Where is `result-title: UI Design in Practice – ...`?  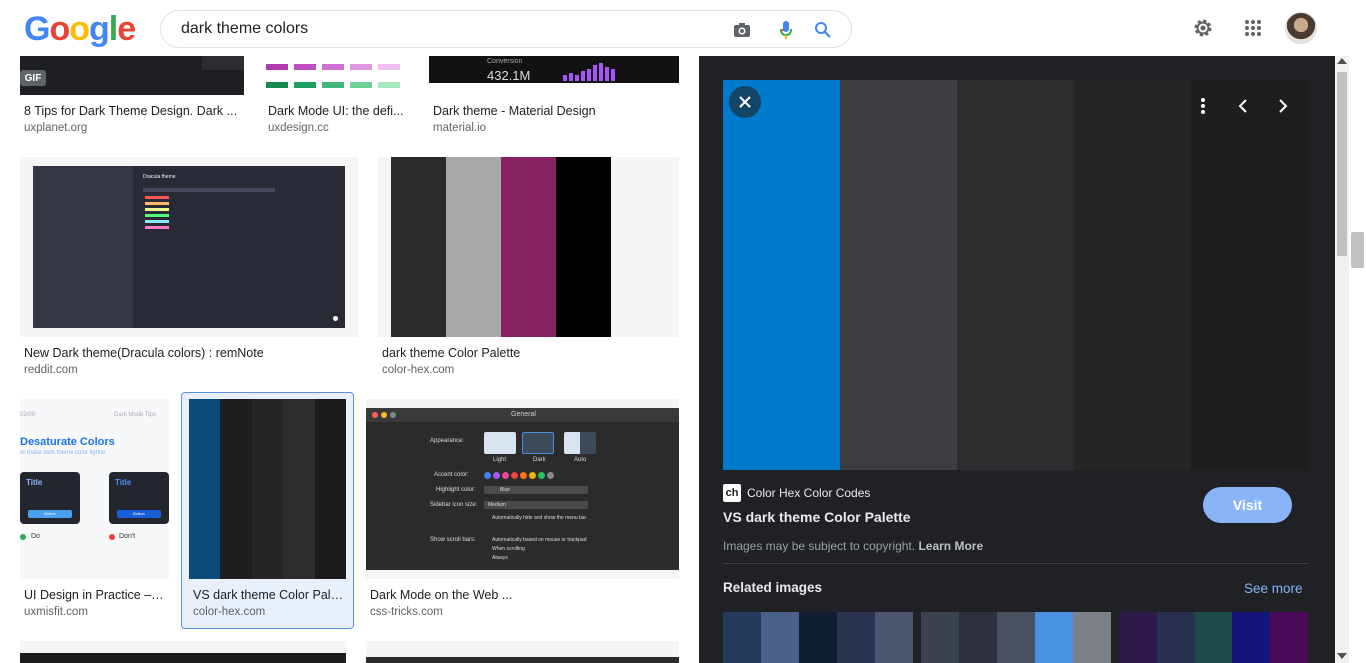 result-title: UI Design in Practice – ... is located at coordinates (94, 595).